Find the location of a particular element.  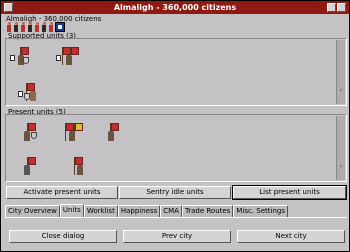

tab-trade-routes: Trade Routes is located at coordinates (207, 211).